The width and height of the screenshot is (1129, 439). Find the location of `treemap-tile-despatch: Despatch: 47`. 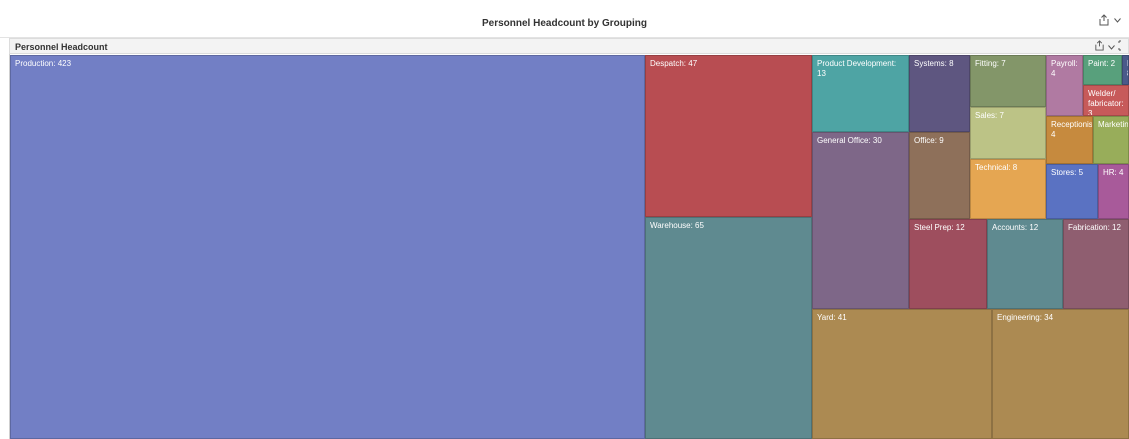

treemap-tile-despatch: Despatch: 47 is located at coordinates (728, 136).